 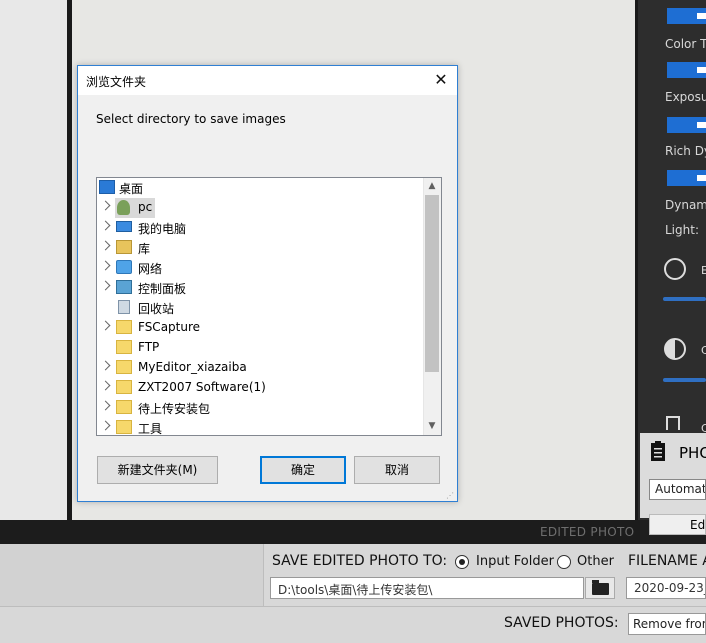 I want to click on contrast-icon, so click(x=675, y=349).